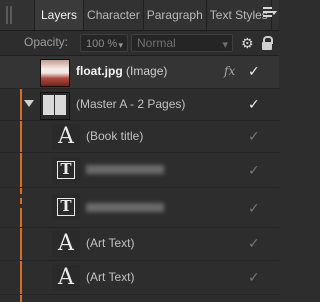 The height and width of the screenshot is (302, 320). Describe the element at coordinates (29, 103) in the screenshot. I see `disclosure-triangle-icon` at that location.